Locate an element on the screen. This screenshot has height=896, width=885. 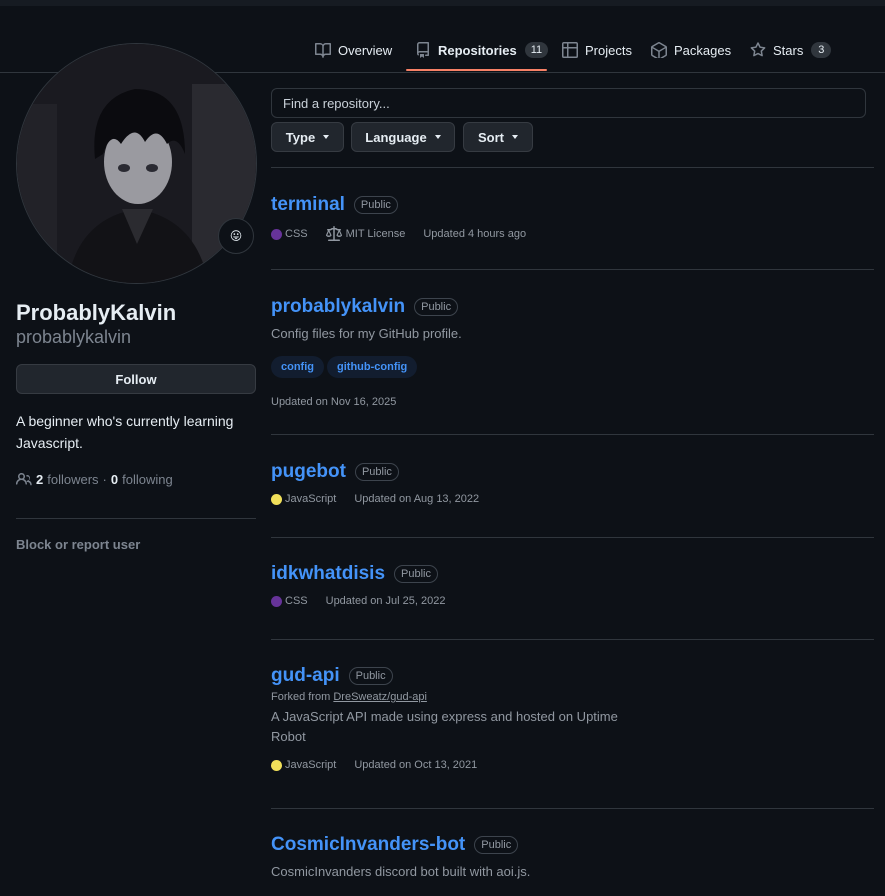
active-tab-indicator is located at coordinates (476, 70).